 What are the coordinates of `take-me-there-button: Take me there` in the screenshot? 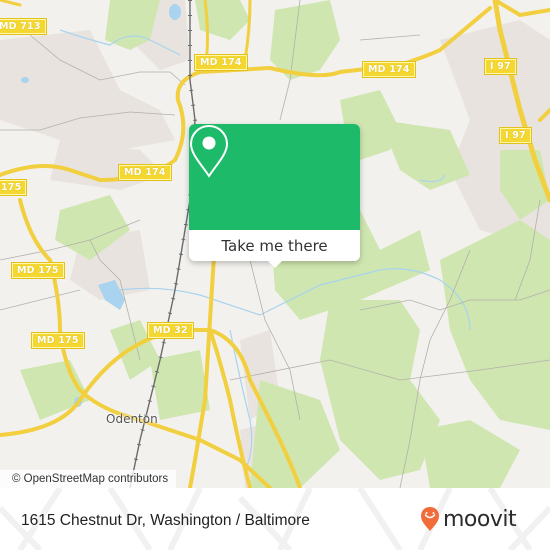 It's located at (274, 245).